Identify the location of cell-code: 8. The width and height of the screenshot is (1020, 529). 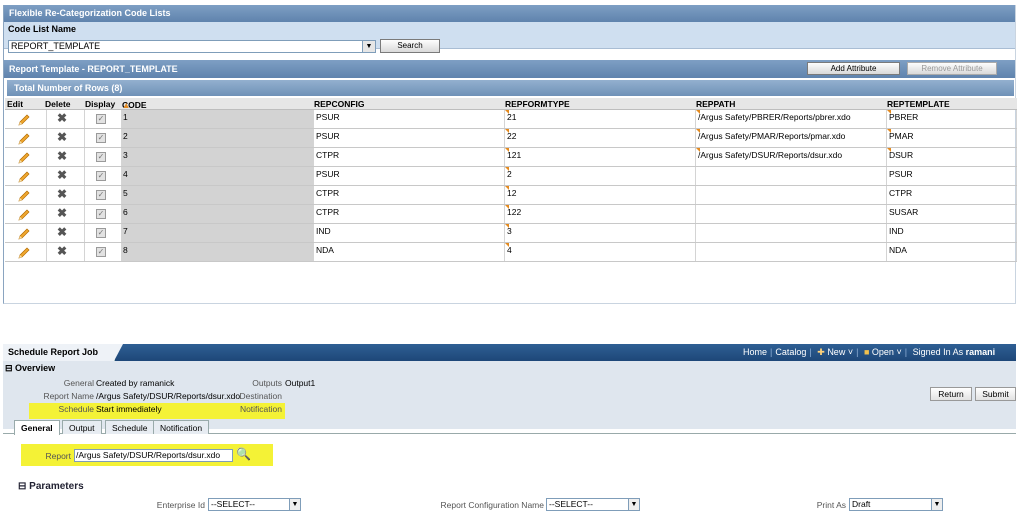
(217, 252).